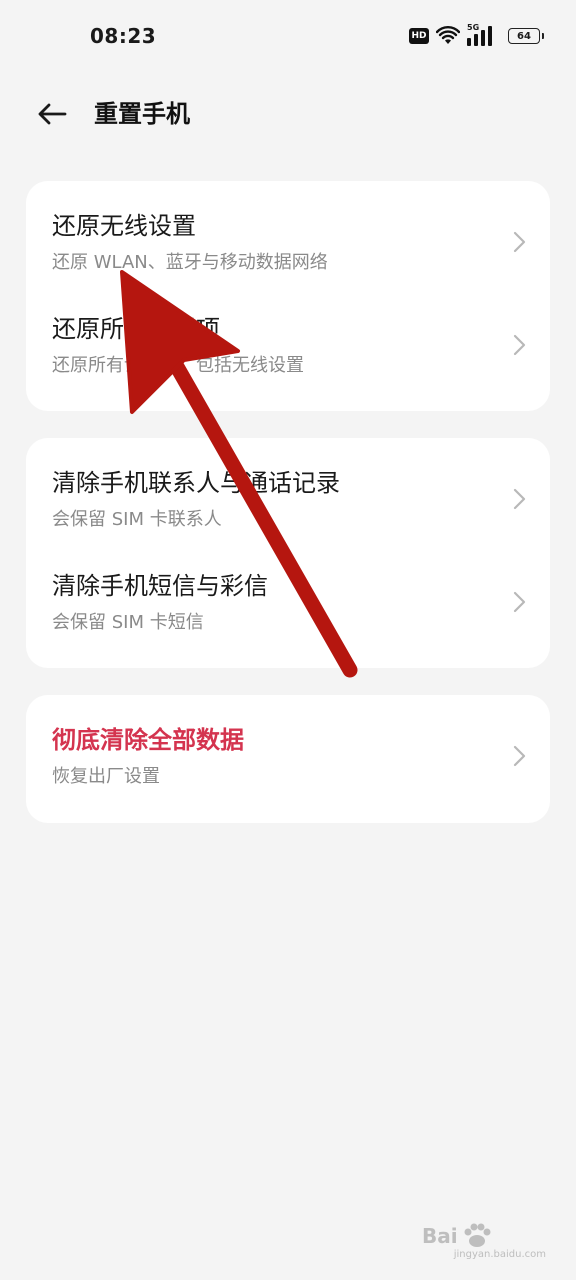 This screenshot has width=576, height=1280. What do you see at coordinates (288, 746) in the screenshot?
I see `list-item-erase-all-data: 彻底清除全部数据 恢复出厂设置` at bounding box center [288, 746].